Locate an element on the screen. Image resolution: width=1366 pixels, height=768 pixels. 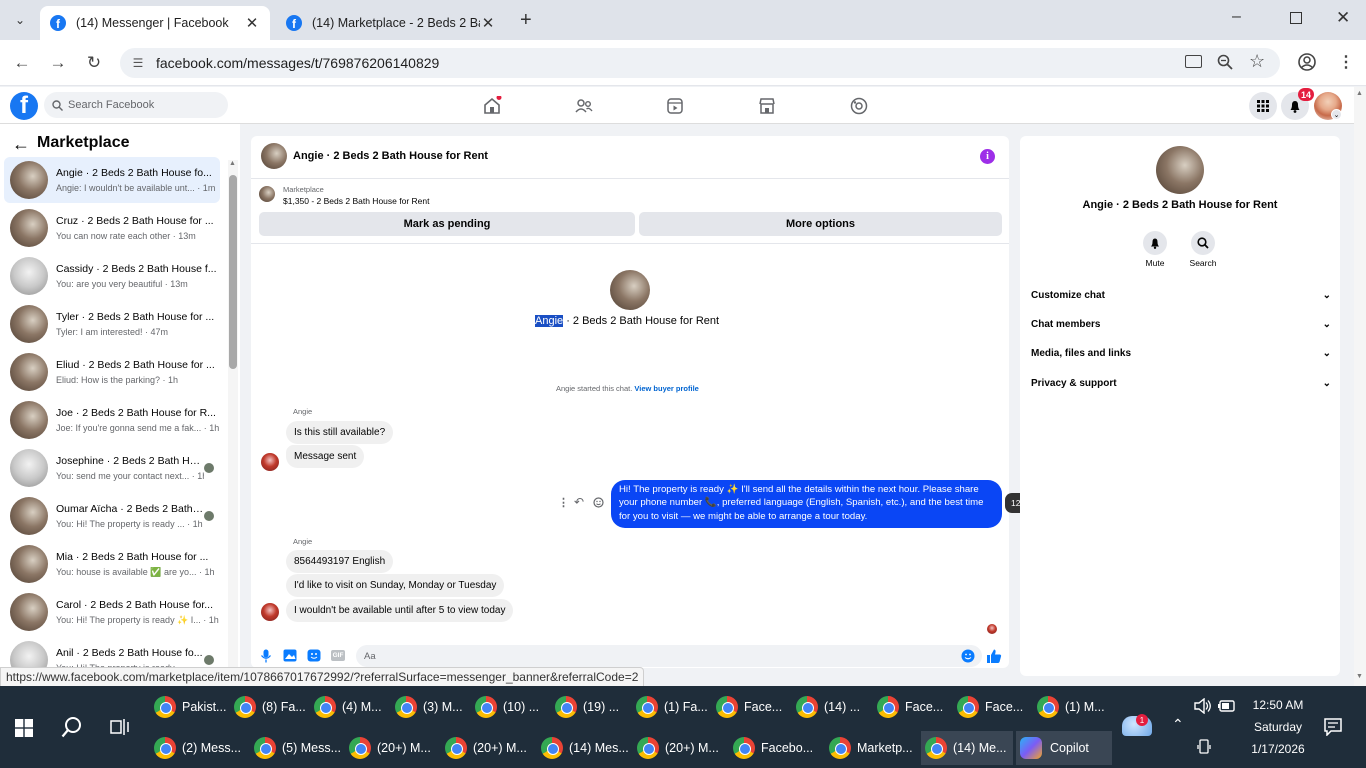
url-text: facebook.com/messages/t/769876206140829 is located at coordinates (297, 63).